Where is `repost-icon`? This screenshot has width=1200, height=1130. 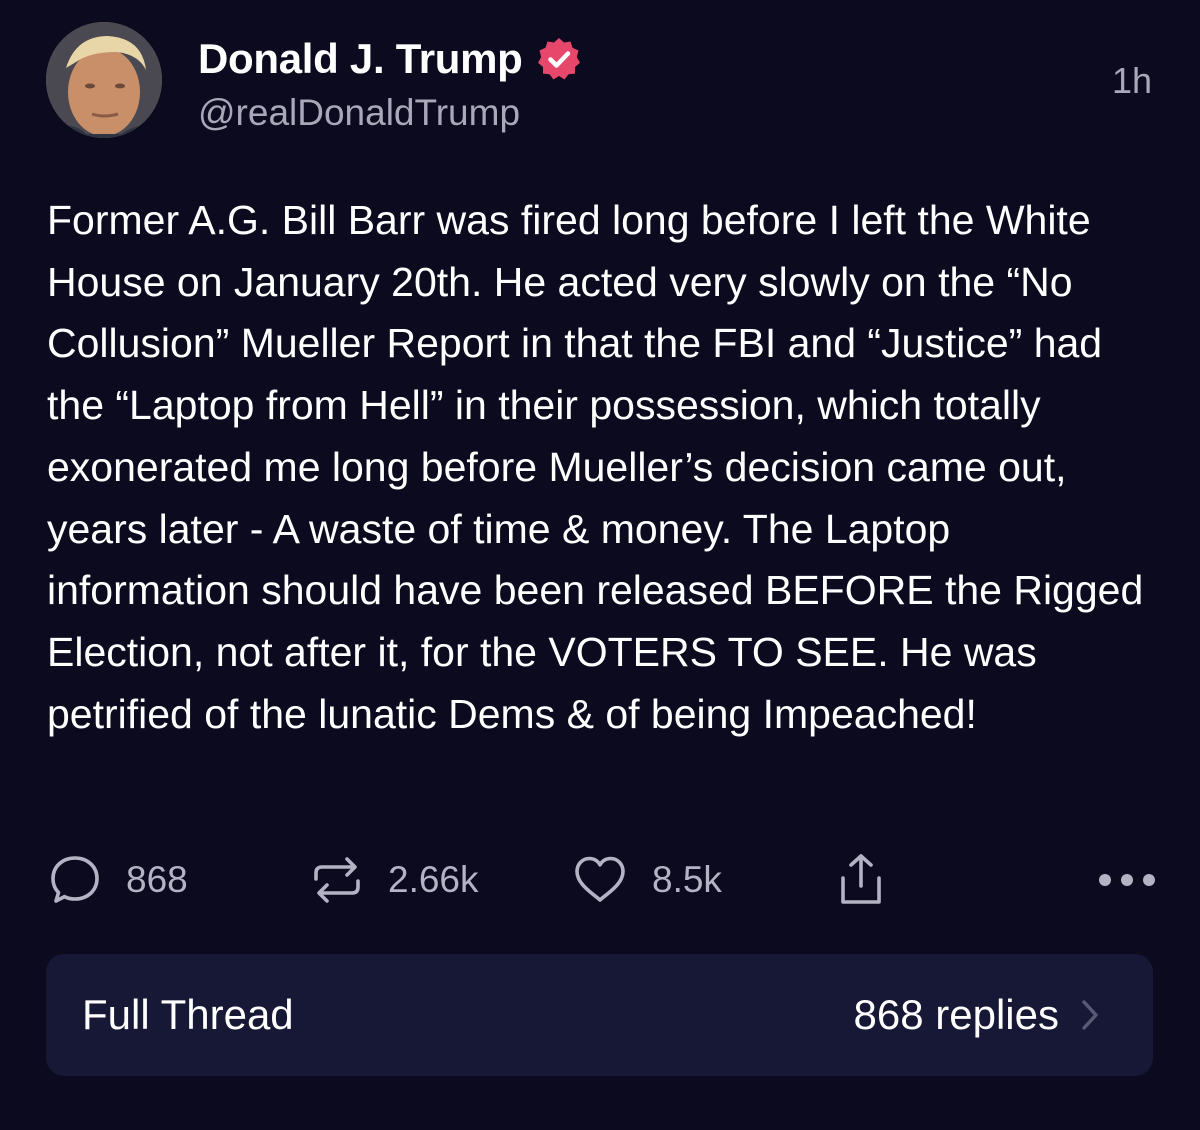
repost-icon is located at coordinates (337, 880).